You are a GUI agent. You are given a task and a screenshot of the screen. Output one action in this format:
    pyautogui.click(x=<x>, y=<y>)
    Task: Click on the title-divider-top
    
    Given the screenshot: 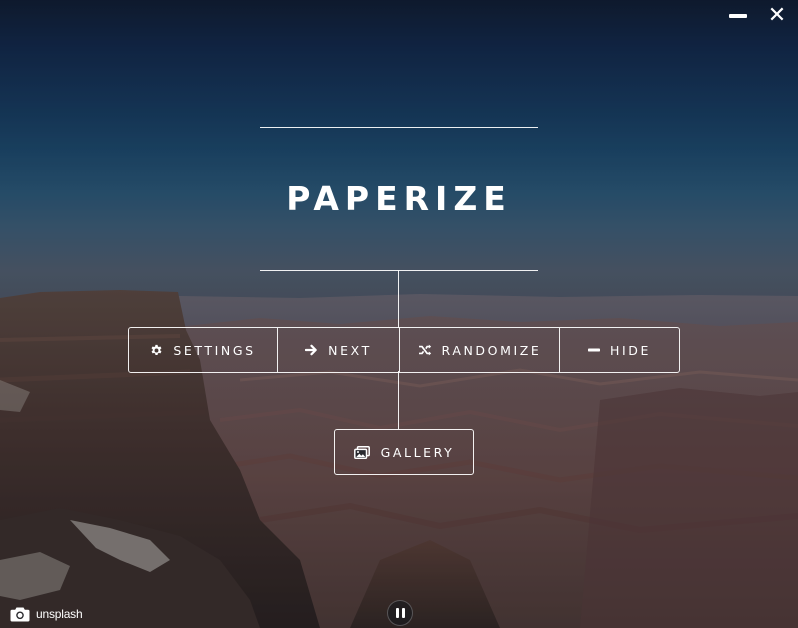 What is the action you would take?
    pyautogui.click(x=399, y=127)
    